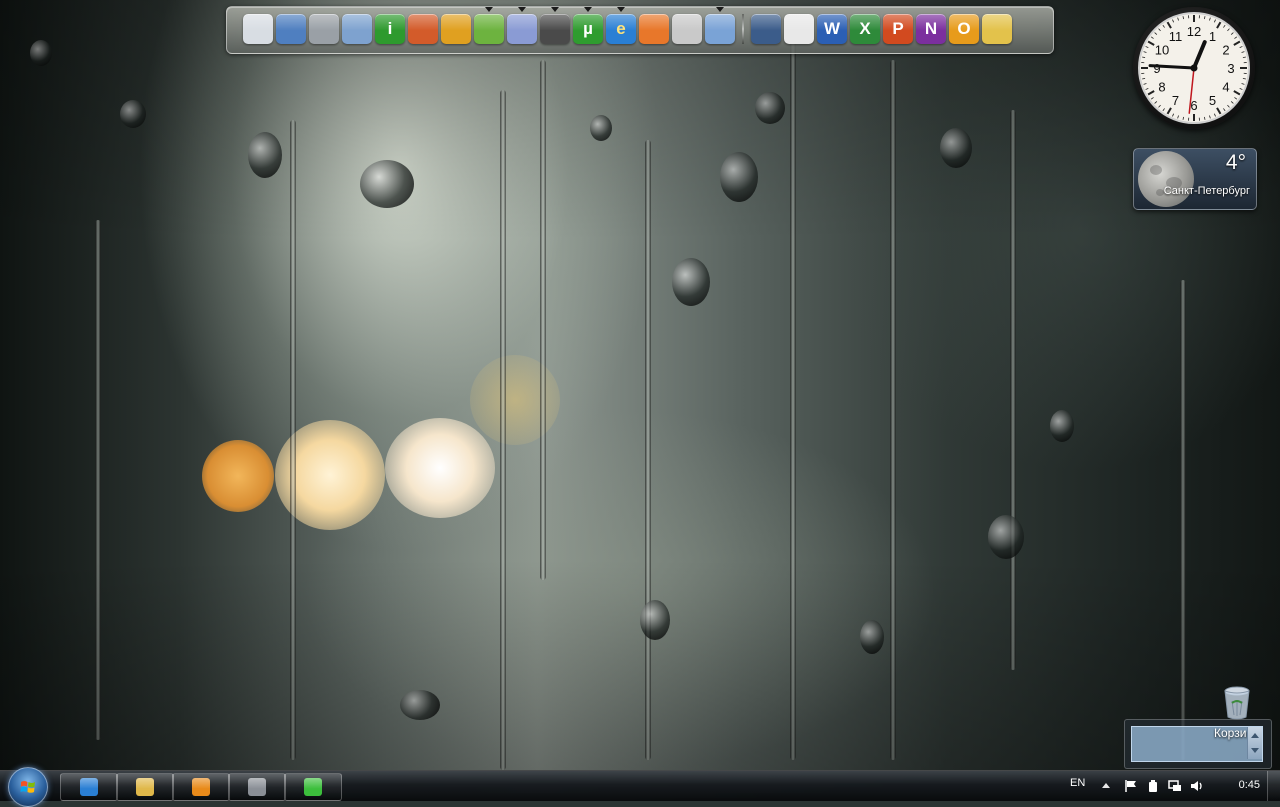  Describe the element at coordinates (1273, 786) in the screenshot. I see `show-desktop-button` at that location.